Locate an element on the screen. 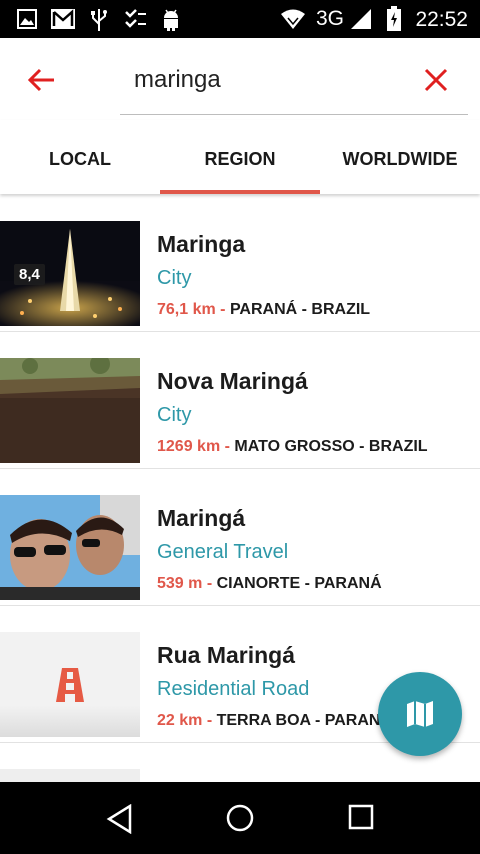  tab-worldwide: WORLDWIDE is located at coordinates (400, 157).